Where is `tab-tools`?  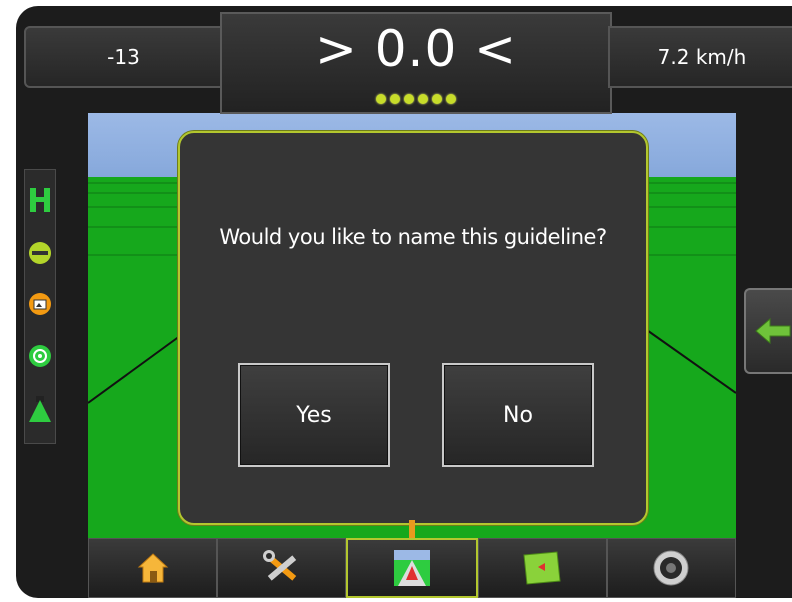 tab-tools is located at coordinates (282, 568).